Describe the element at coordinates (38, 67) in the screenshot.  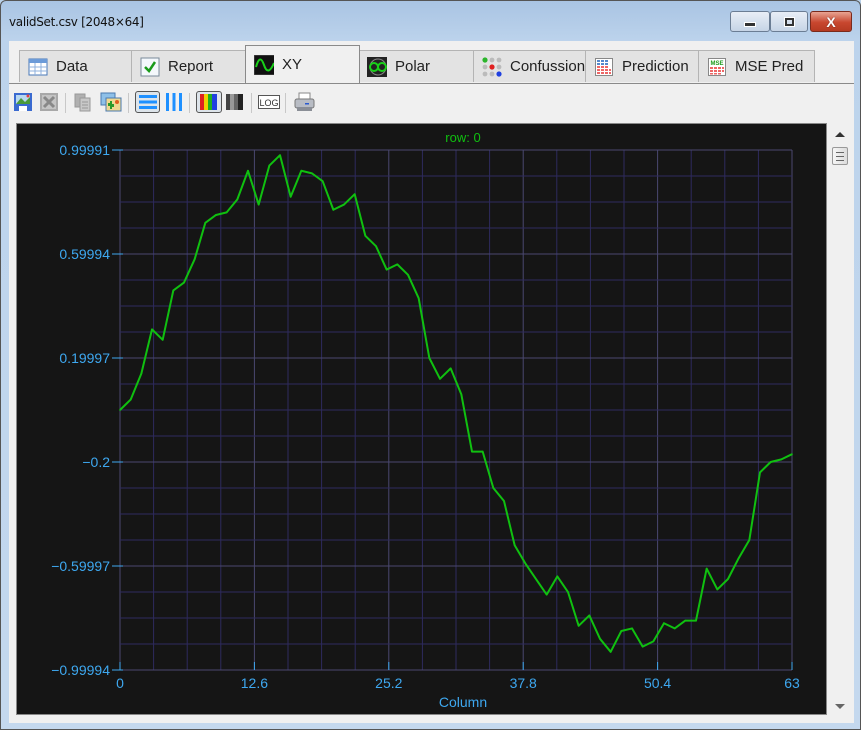
I see `table-icon` at that location.